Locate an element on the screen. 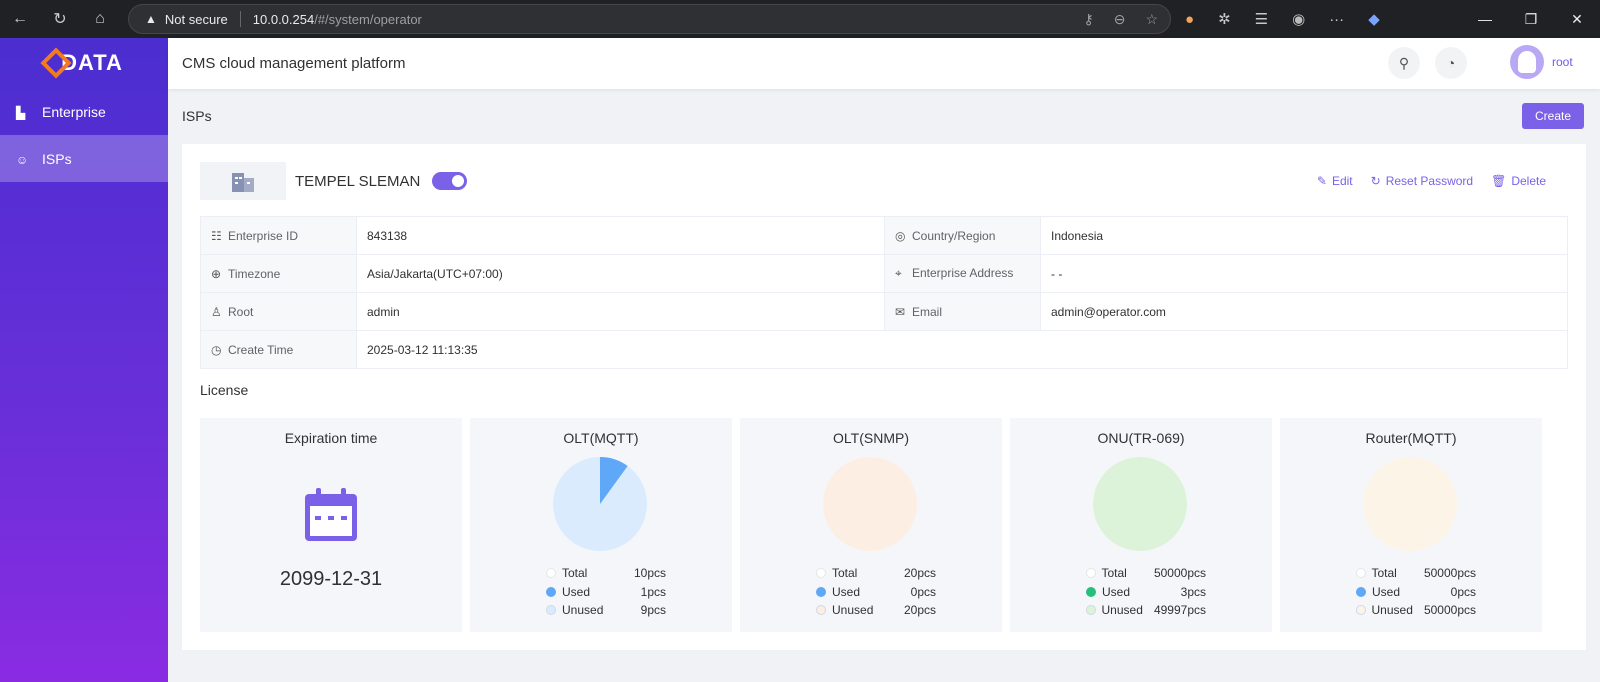 The width and height of the screenshot is (1600, 682). search-button: ⚲ is located at coordinates (1404, 63).